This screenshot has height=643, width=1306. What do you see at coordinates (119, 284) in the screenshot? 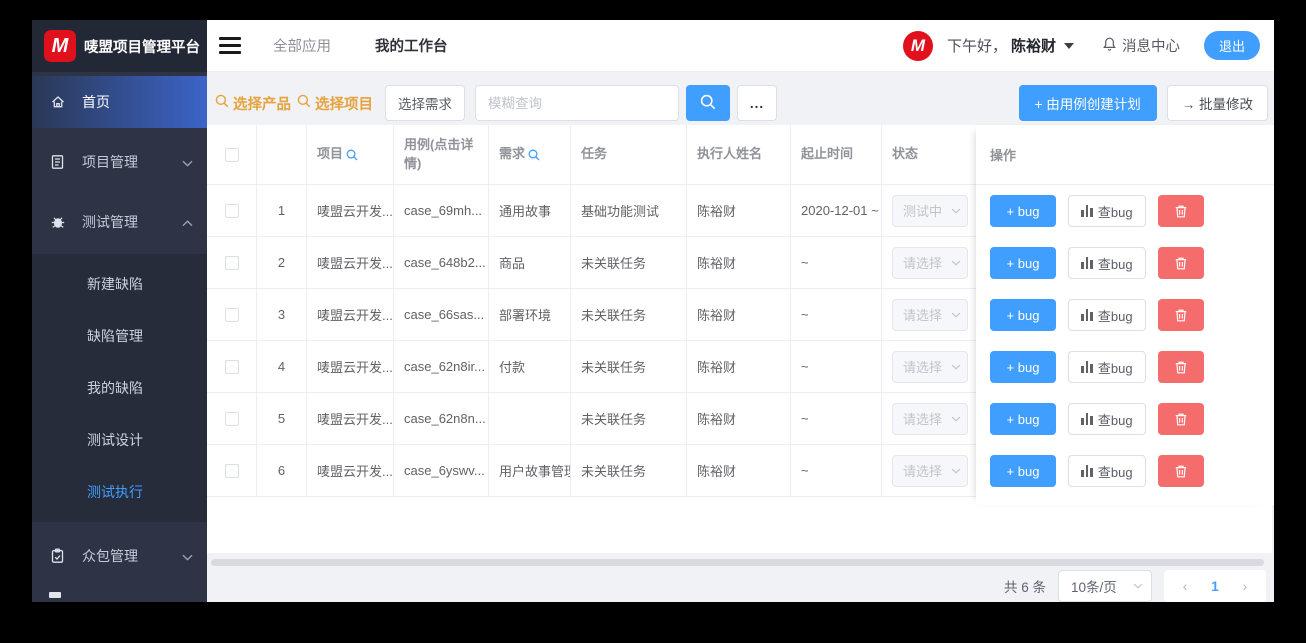
I see `sidebar-item-new-defect: 新建缺陷` at bounding box center [119, 284].